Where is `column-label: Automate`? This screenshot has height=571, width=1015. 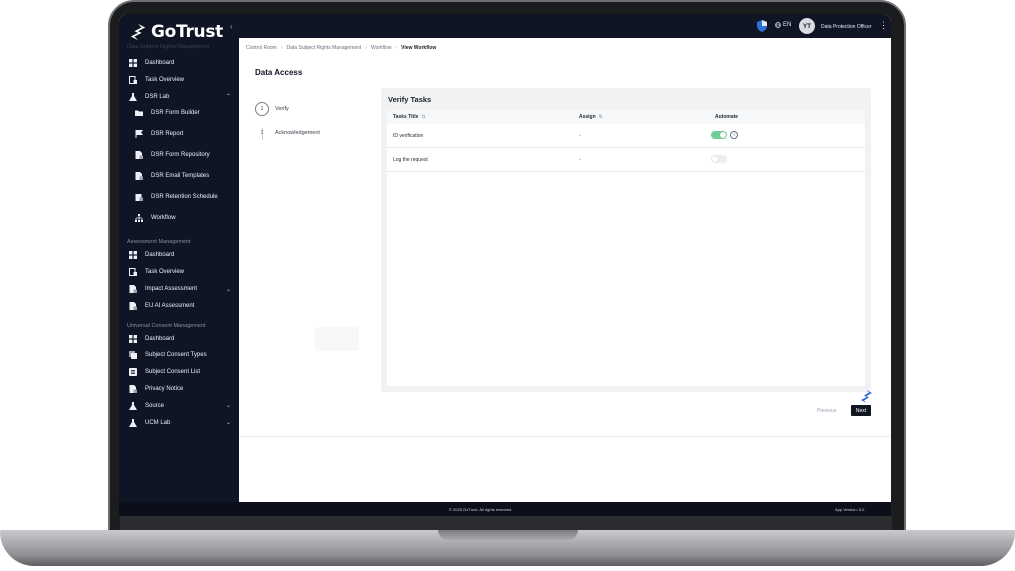 column-label: Automate is located at coordinates (727, 117).